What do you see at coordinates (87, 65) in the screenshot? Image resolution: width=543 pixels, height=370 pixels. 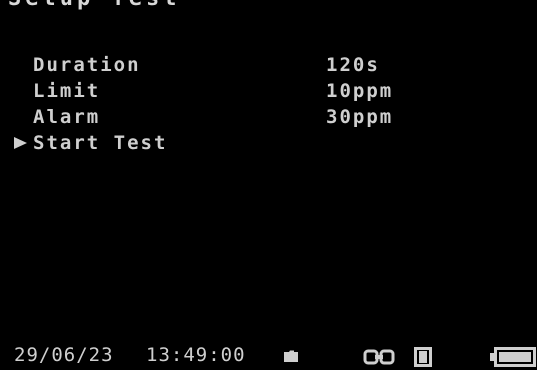 I see `menu-item-label: Duration` at bounding box center [87, 65].